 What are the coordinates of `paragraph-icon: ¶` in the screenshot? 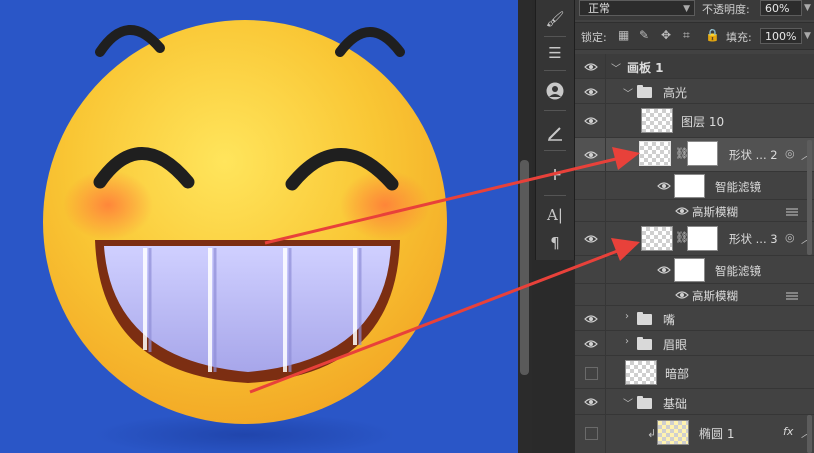 It's located at (555, 243).